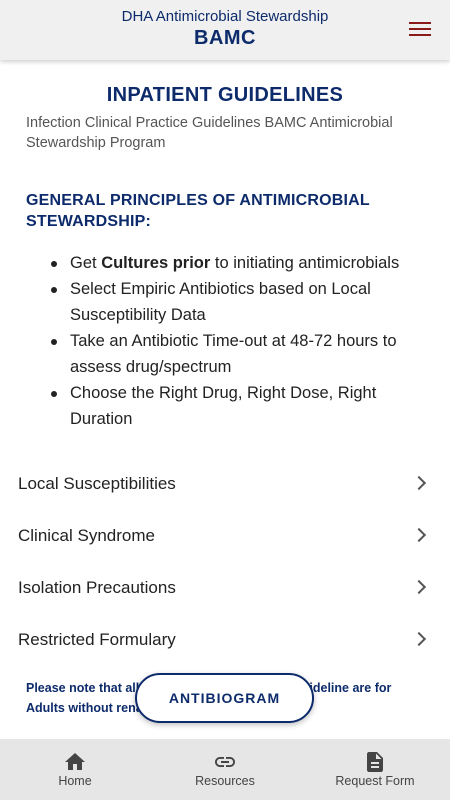  What do you see at coordinates (75, 781) in the screenshot?
I see `tab-label: Home` at bounding box center [75, 781].